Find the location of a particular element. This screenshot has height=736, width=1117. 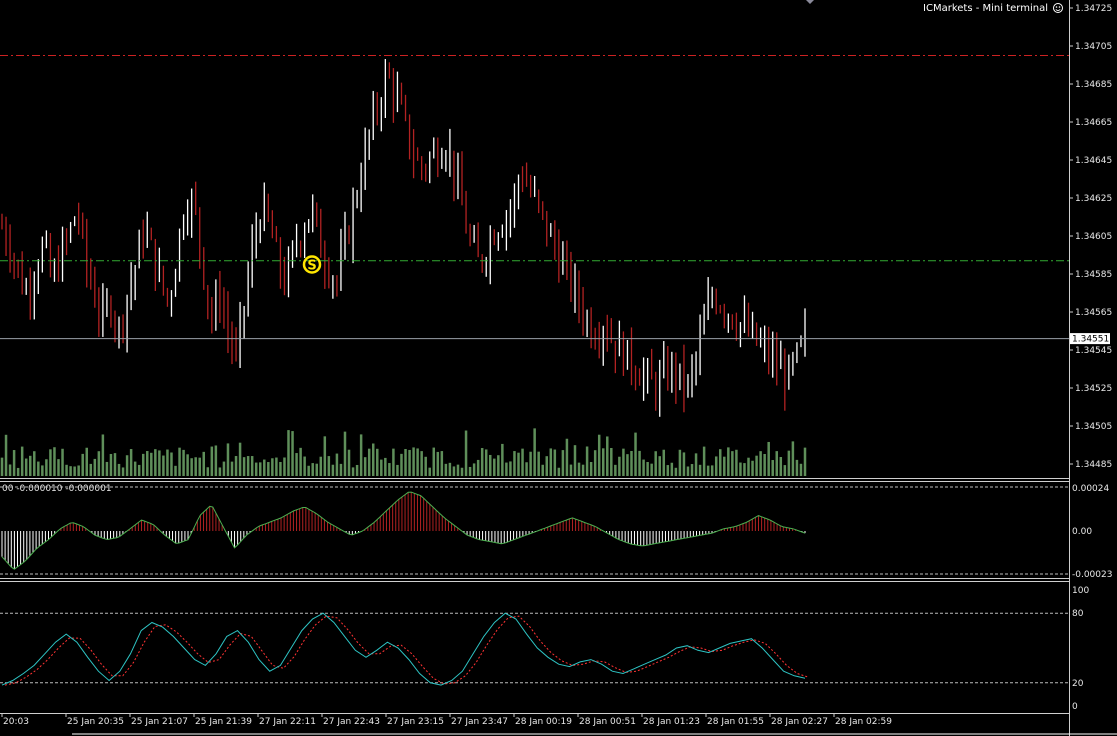

time-tick-label: 28 Jan 01:23 is located at coordinates (671, 722).